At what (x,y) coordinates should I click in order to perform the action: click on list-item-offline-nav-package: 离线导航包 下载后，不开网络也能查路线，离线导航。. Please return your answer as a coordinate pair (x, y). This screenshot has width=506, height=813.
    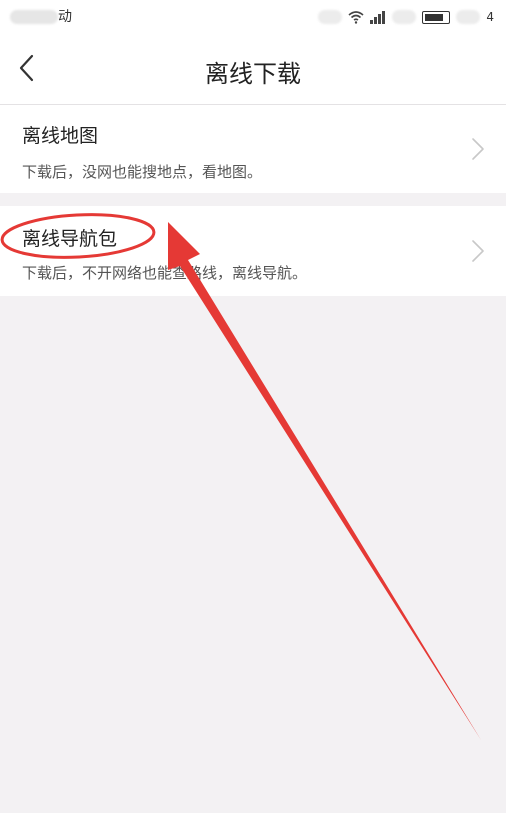
    Looking at the image, I should click on (253, 251).